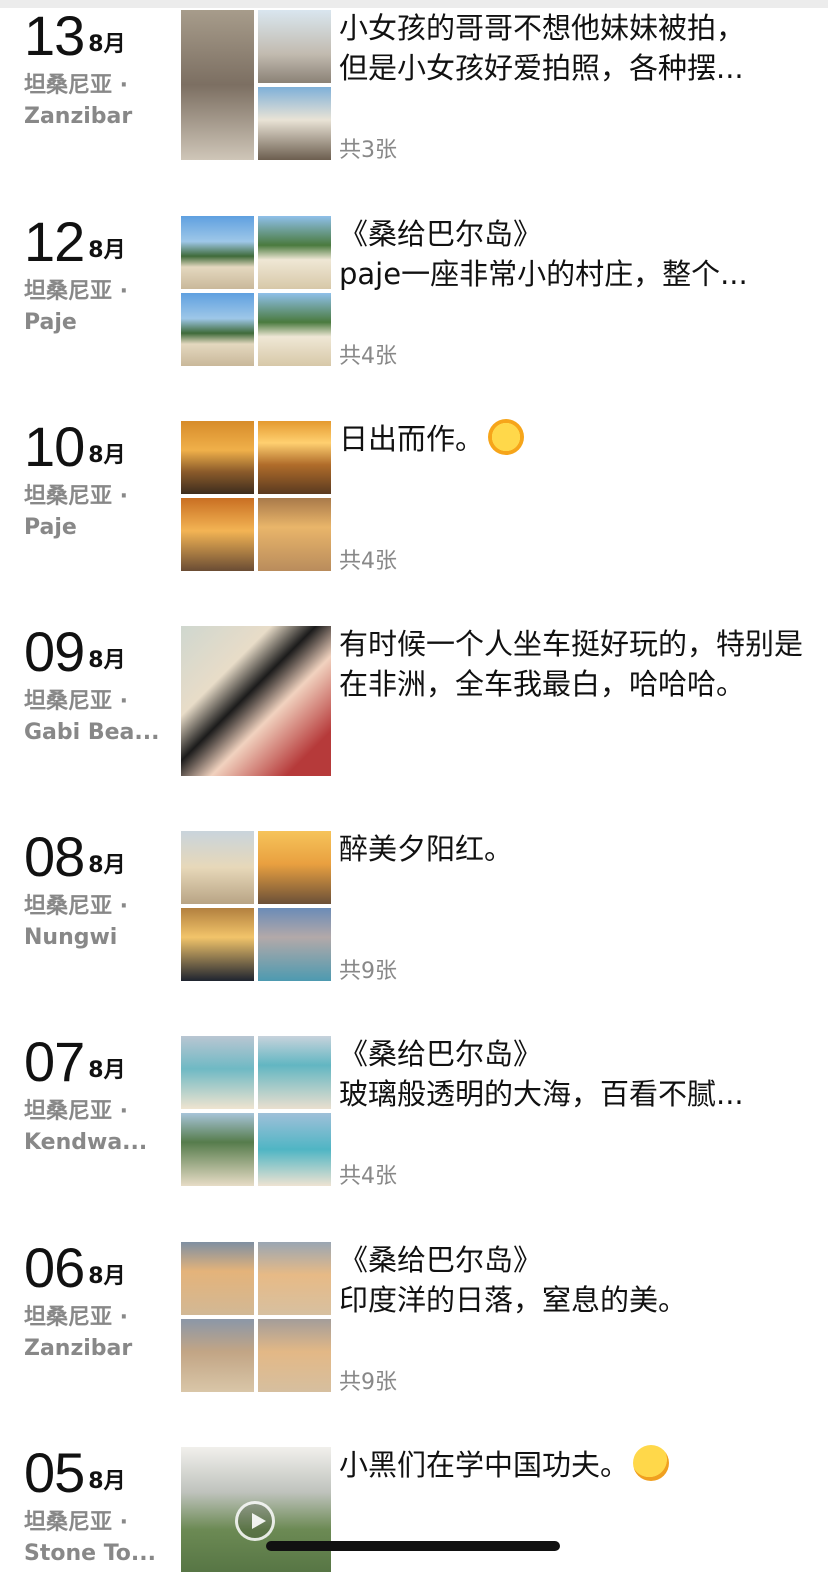 This screenshot has width=828, height=1572. I want to click on timeline-entry: 05 8月 坦桑尼亚 · Stone To... 小黑们在学中国功夫。, so click(414, 1508).